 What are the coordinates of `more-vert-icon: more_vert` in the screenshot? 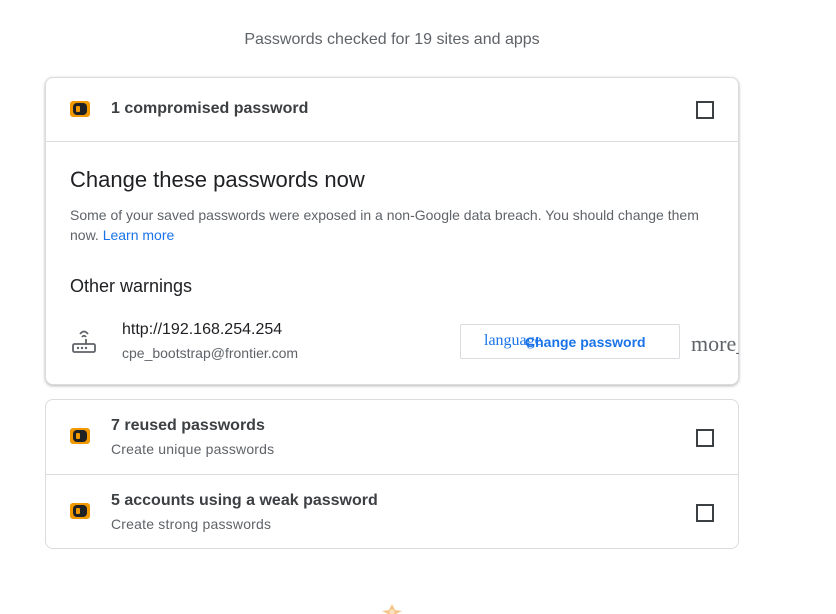 It's located at (715, 344).